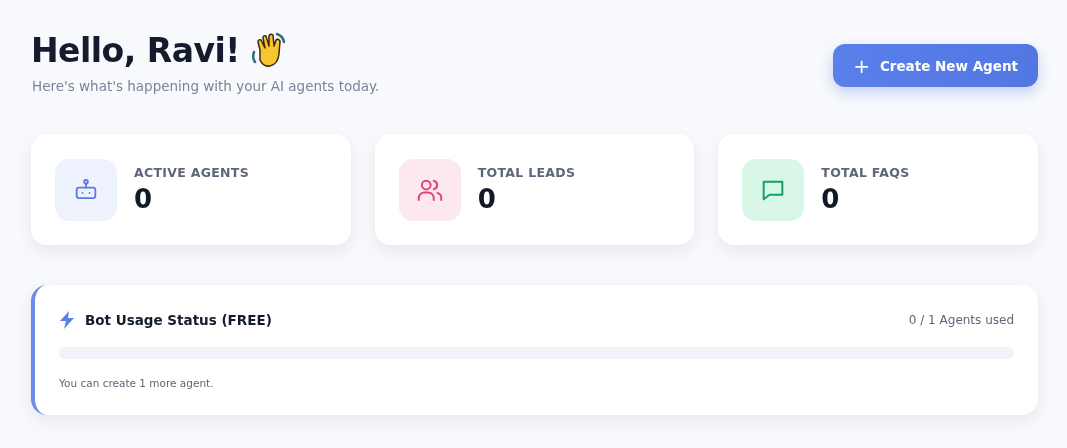  Describe the element at coordinates (135, 50) in the screenshot. I see `greeting-title: Hello, Ravi!` at that location.